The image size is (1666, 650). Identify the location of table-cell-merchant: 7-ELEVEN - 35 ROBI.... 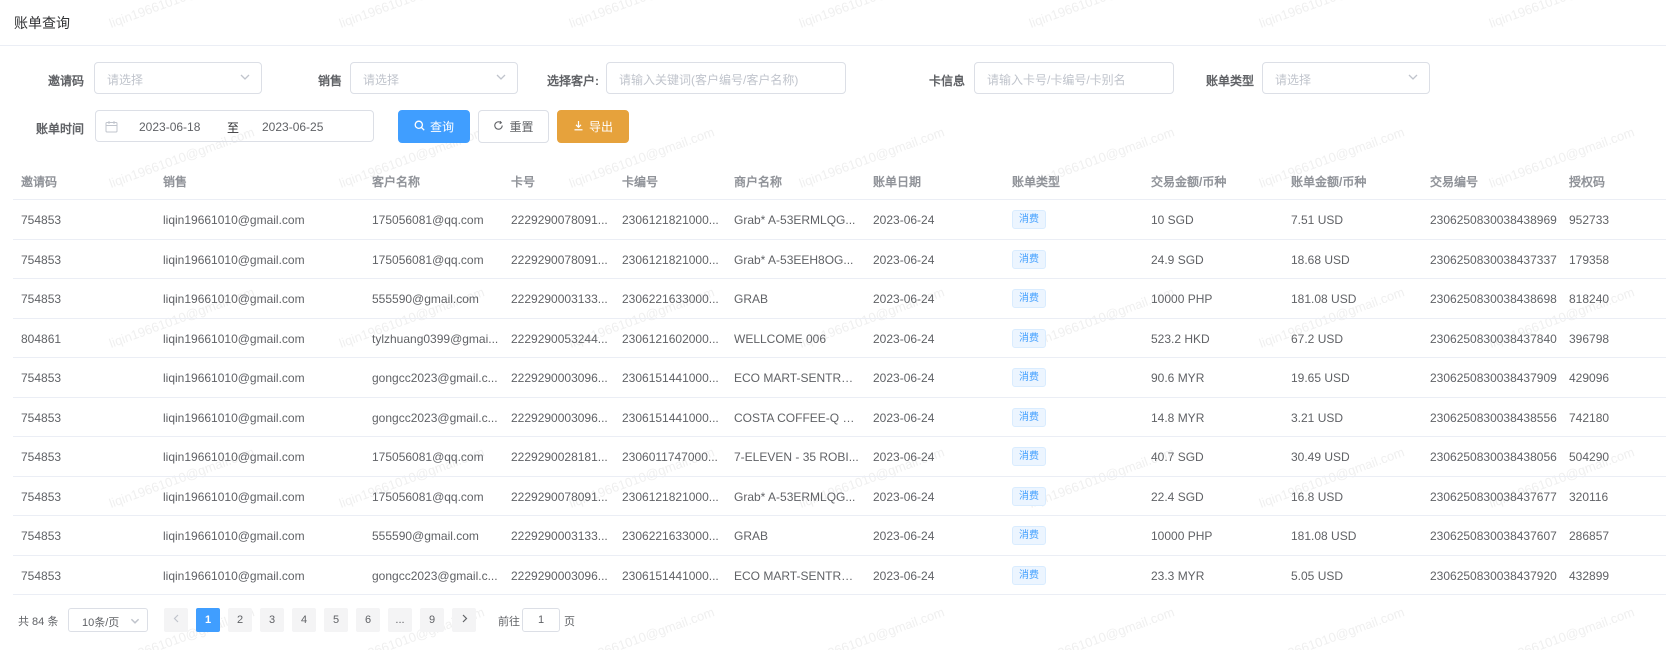
(796, 457).